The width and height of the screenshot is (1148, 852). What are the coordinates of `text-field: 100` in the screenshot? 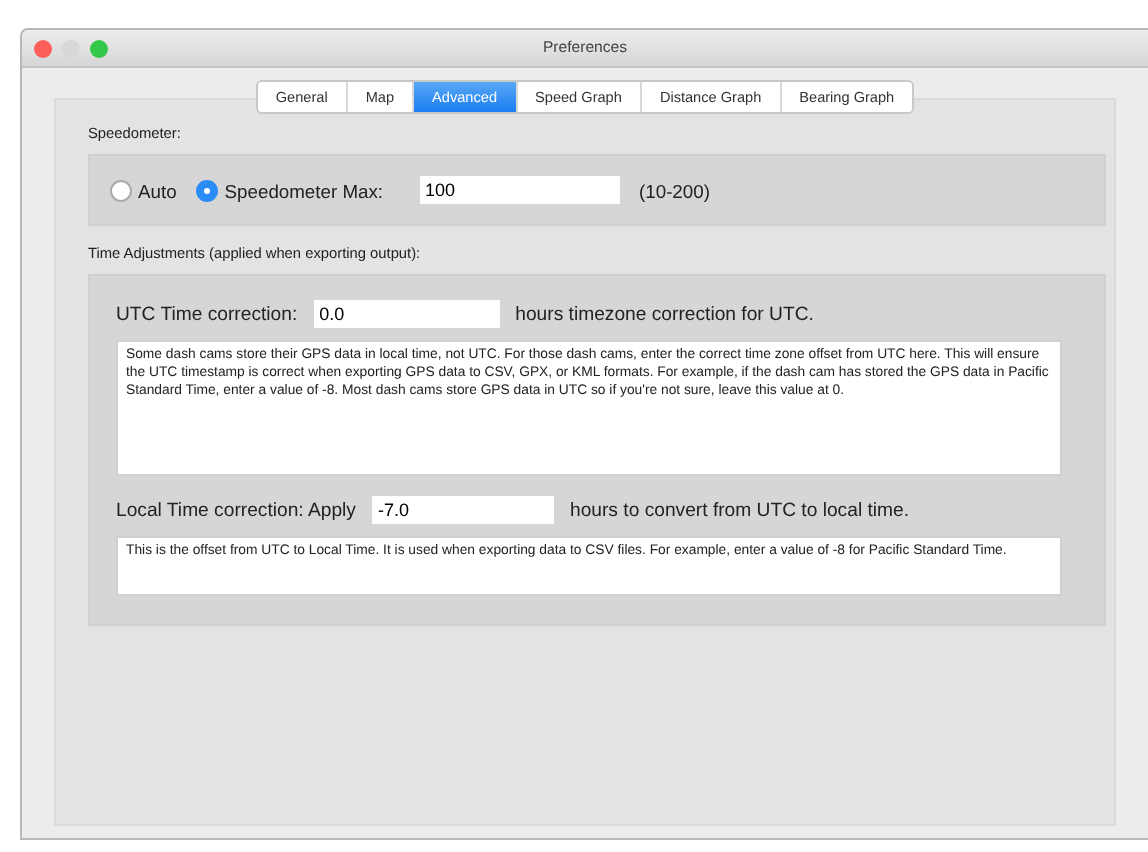 It's located at (519, 190).